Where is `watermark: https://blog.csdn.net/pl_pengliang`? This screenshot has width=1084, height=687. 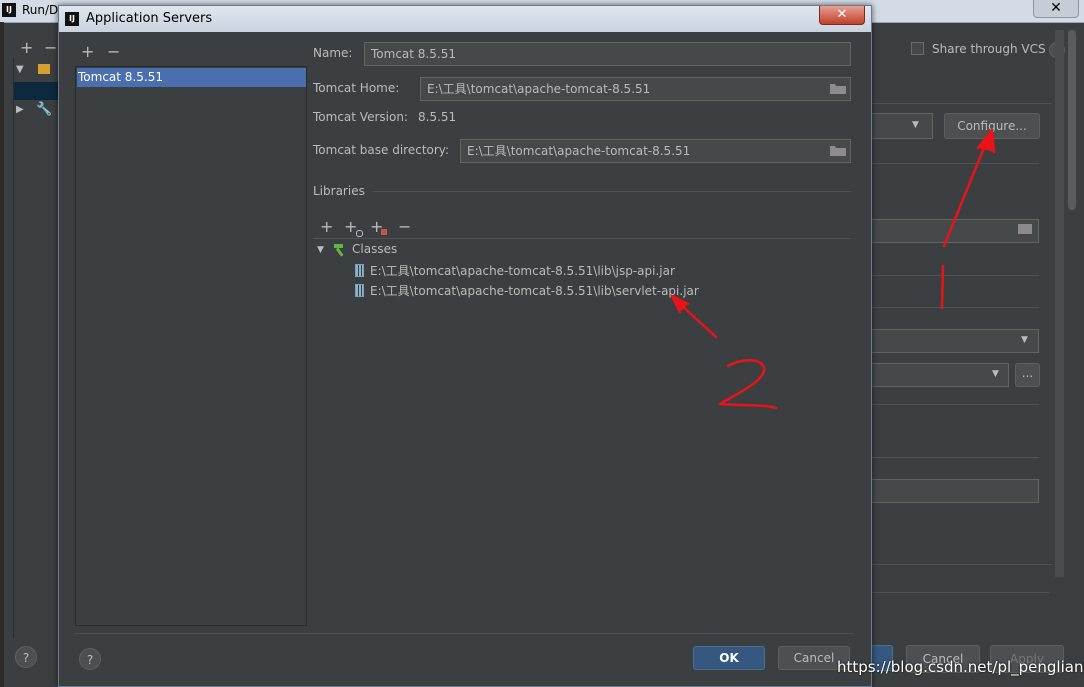
watermark: https://blog.csdn.net/pl_pengliang is located at coordinates (960, 667).